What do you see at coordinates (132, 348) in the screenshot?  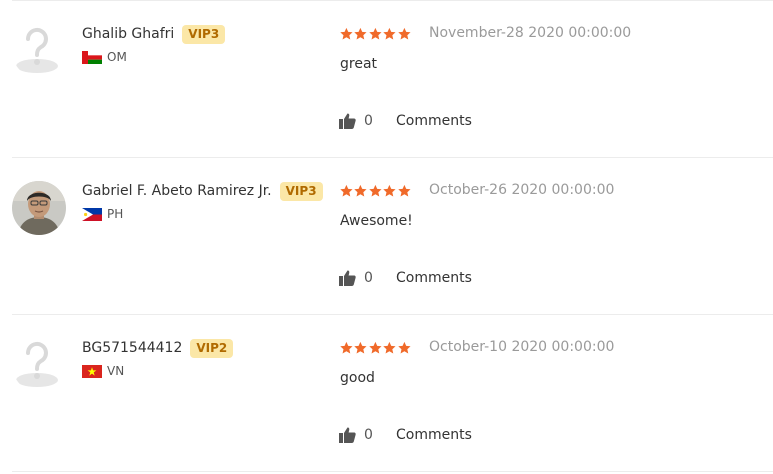 I see `username: BG571544412` at bounding box center [132, 348].